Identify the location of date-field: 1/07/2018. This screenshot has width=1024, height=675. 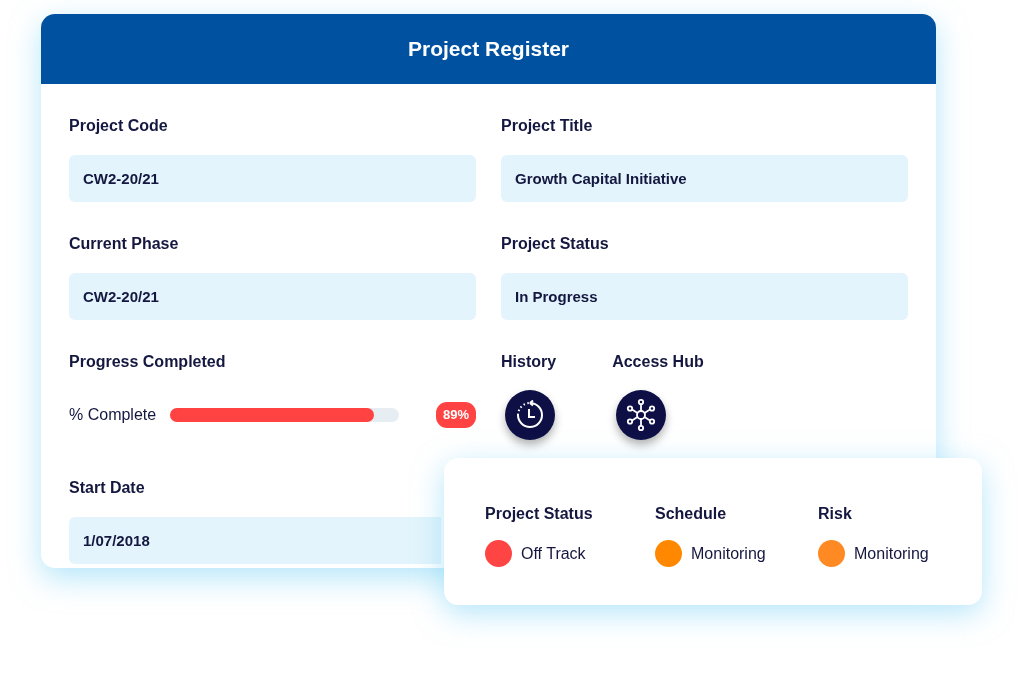
(255, 540).